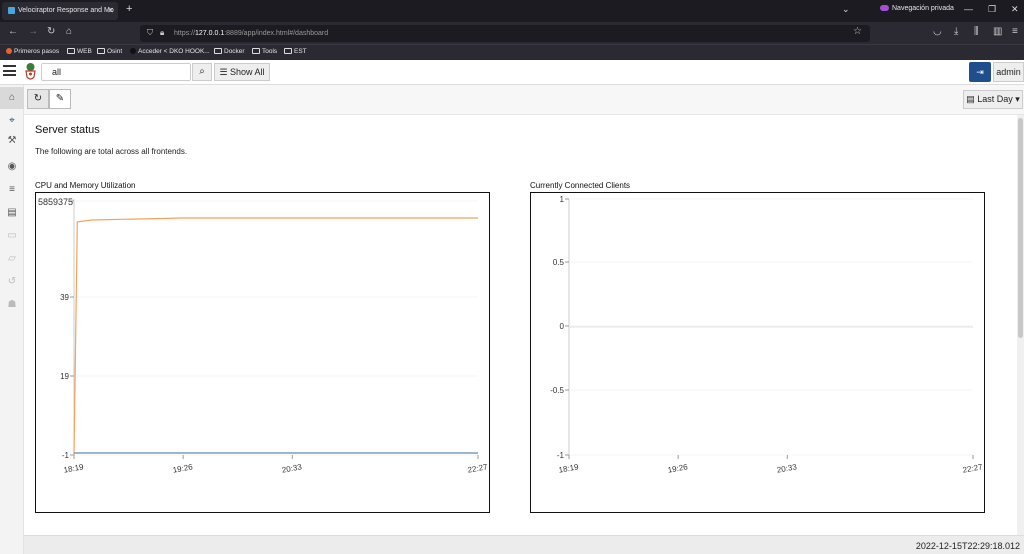 The image size is (1024, 554). Describe the element at coordinates (967, 546) in the screenshot. I see `footer-timestamp: 2022-12-15T22:29:18.012` at that location.